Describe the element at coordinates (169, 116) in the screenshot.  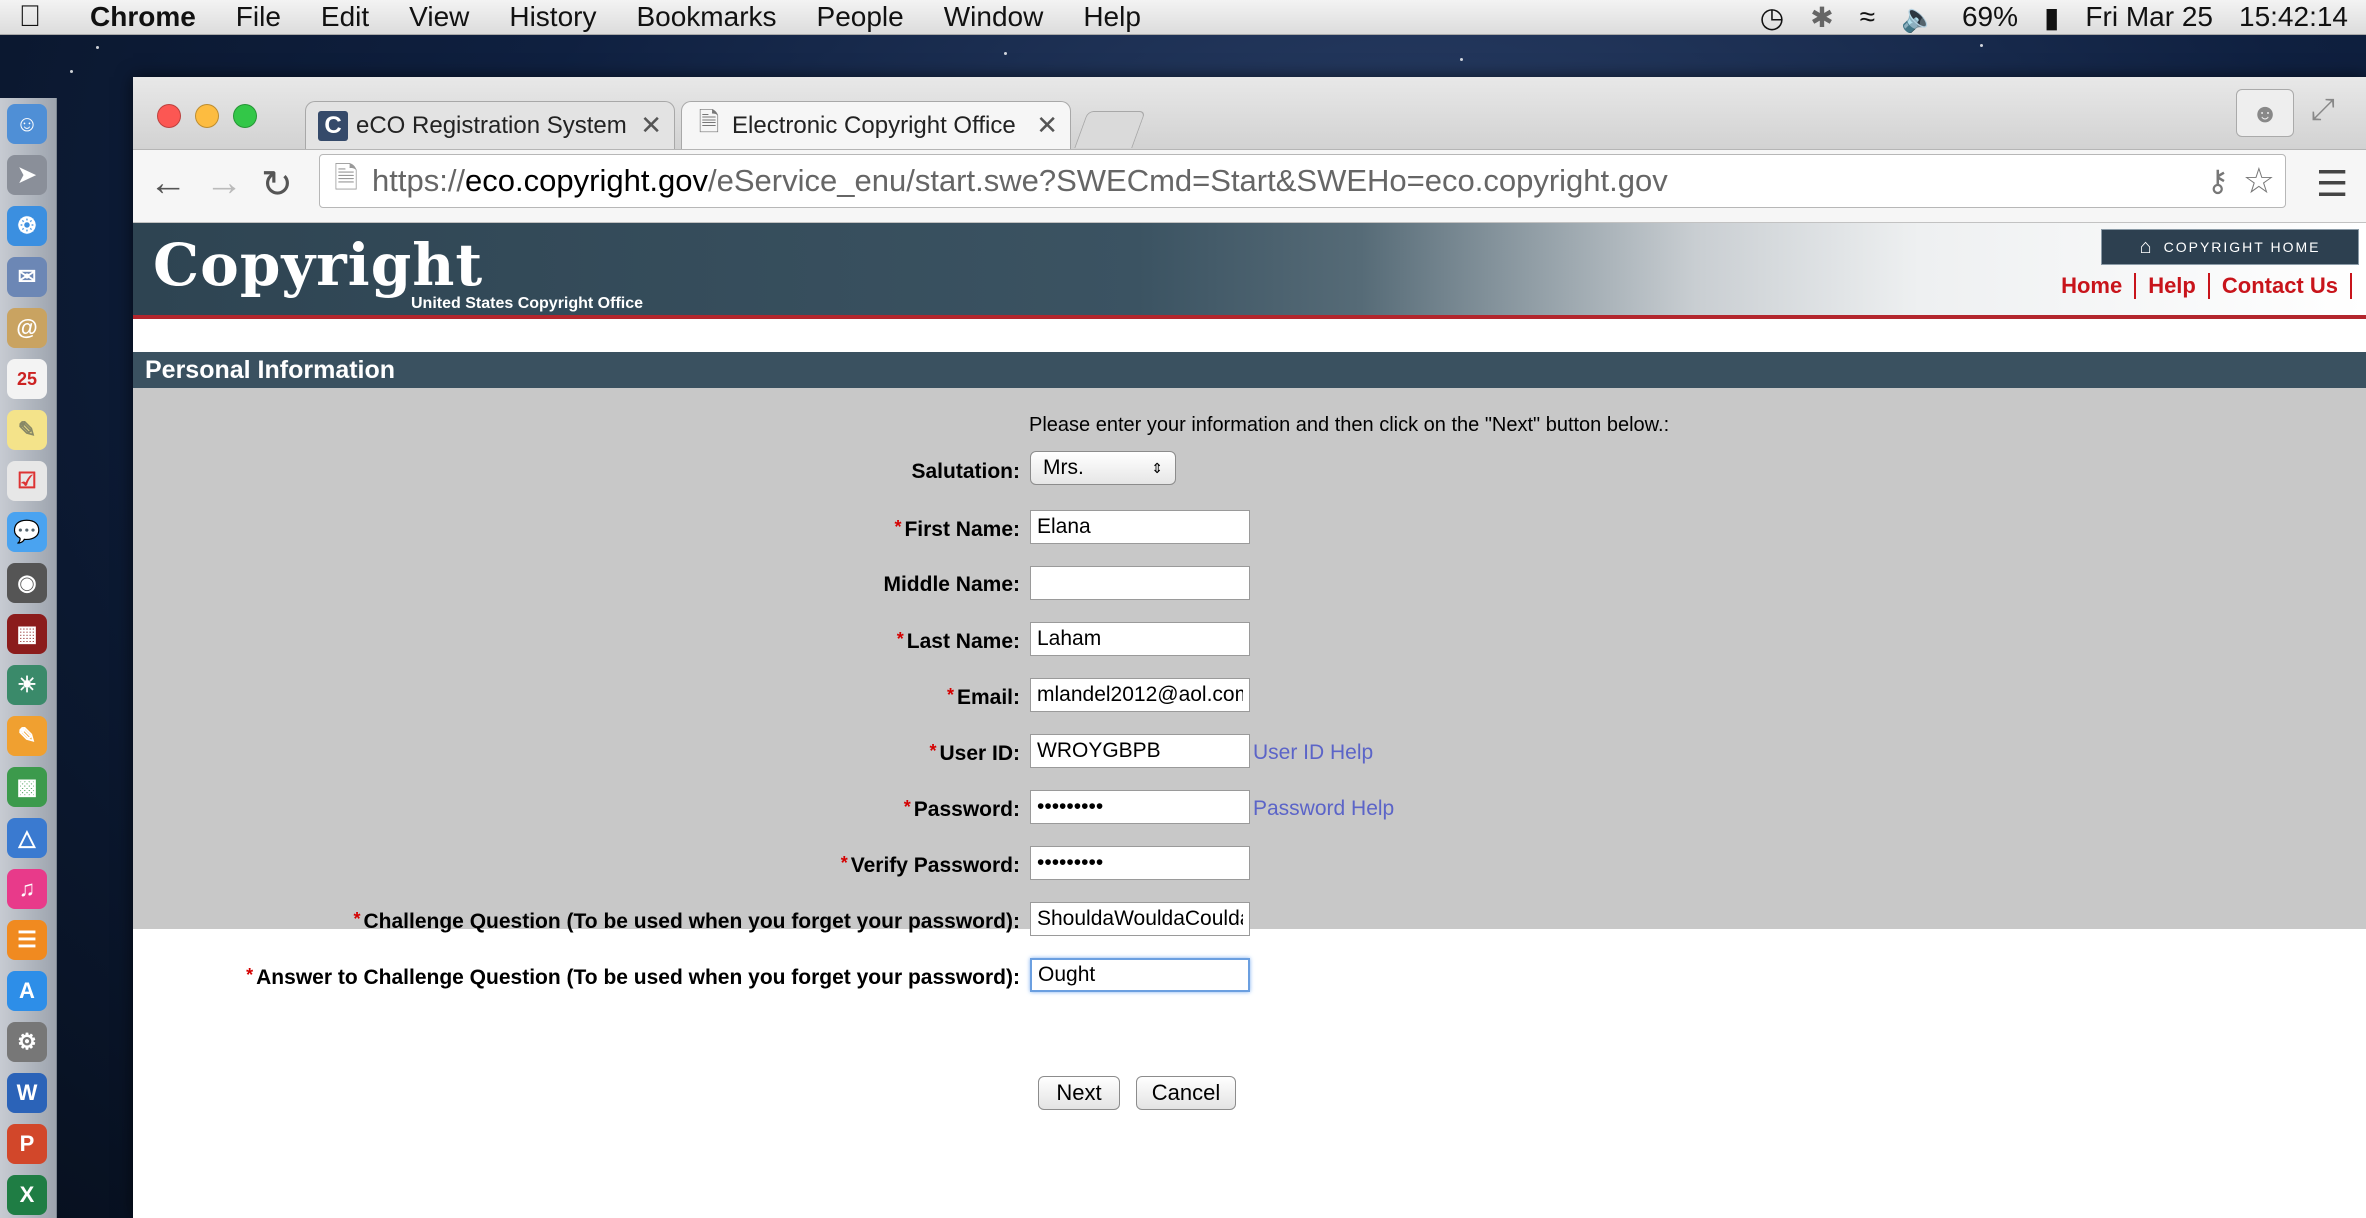
I see `close-window-button` at that location.